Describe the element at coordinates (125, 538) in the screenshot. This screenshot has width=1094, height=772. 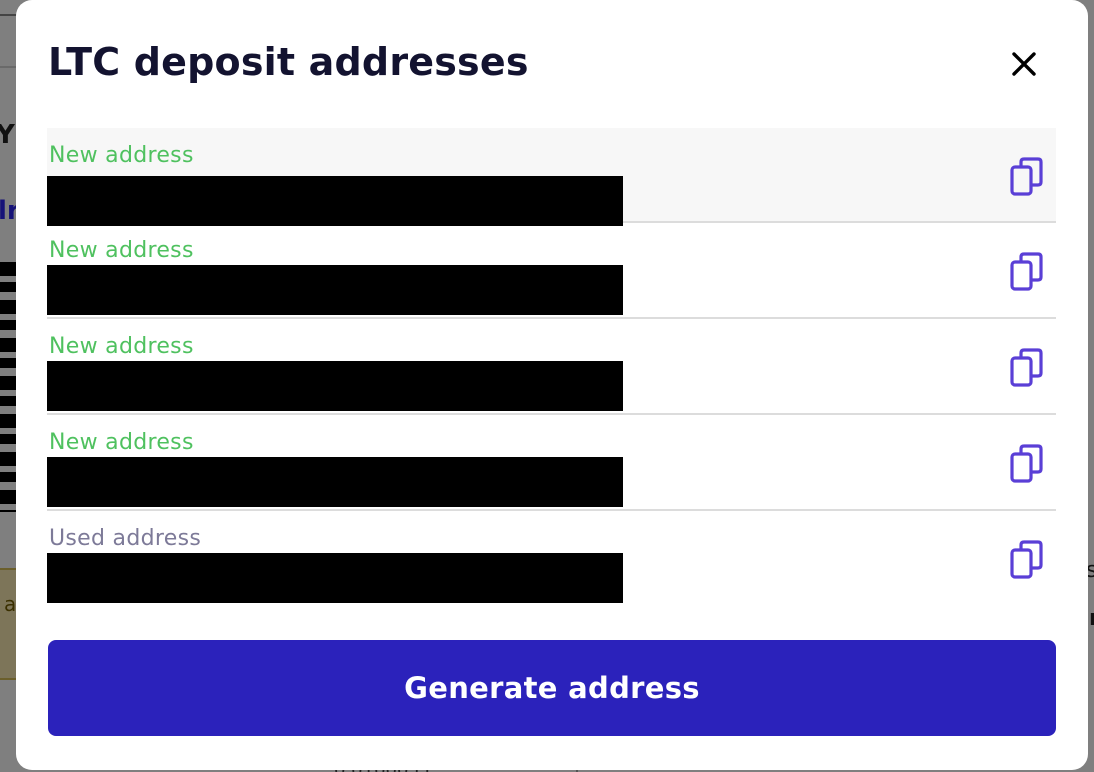
I see `address-status-label: Used address` at that location.